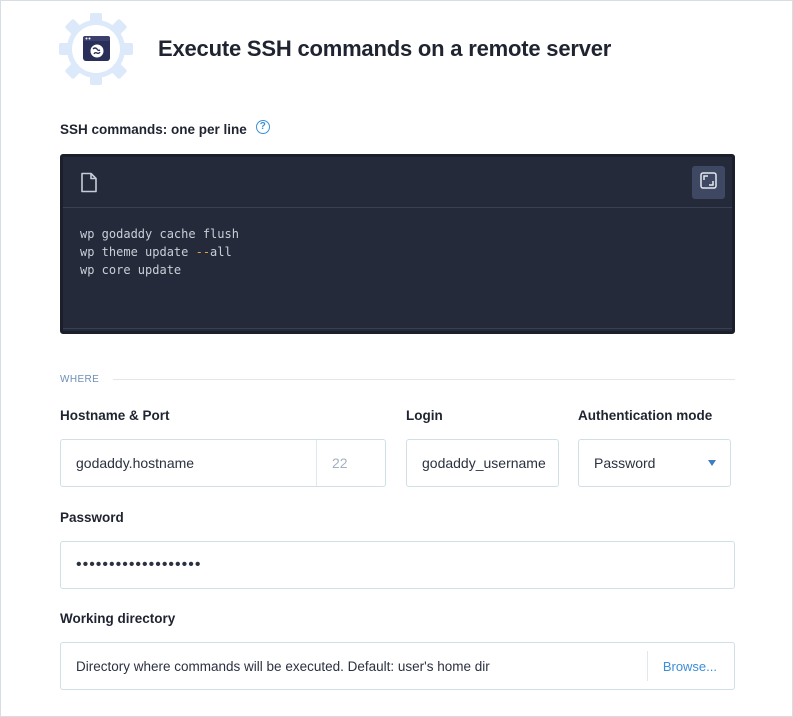 This screenshot has height=717, width=793. I want to click on code-line: wp godaddy cache flush, so click(159, 234).